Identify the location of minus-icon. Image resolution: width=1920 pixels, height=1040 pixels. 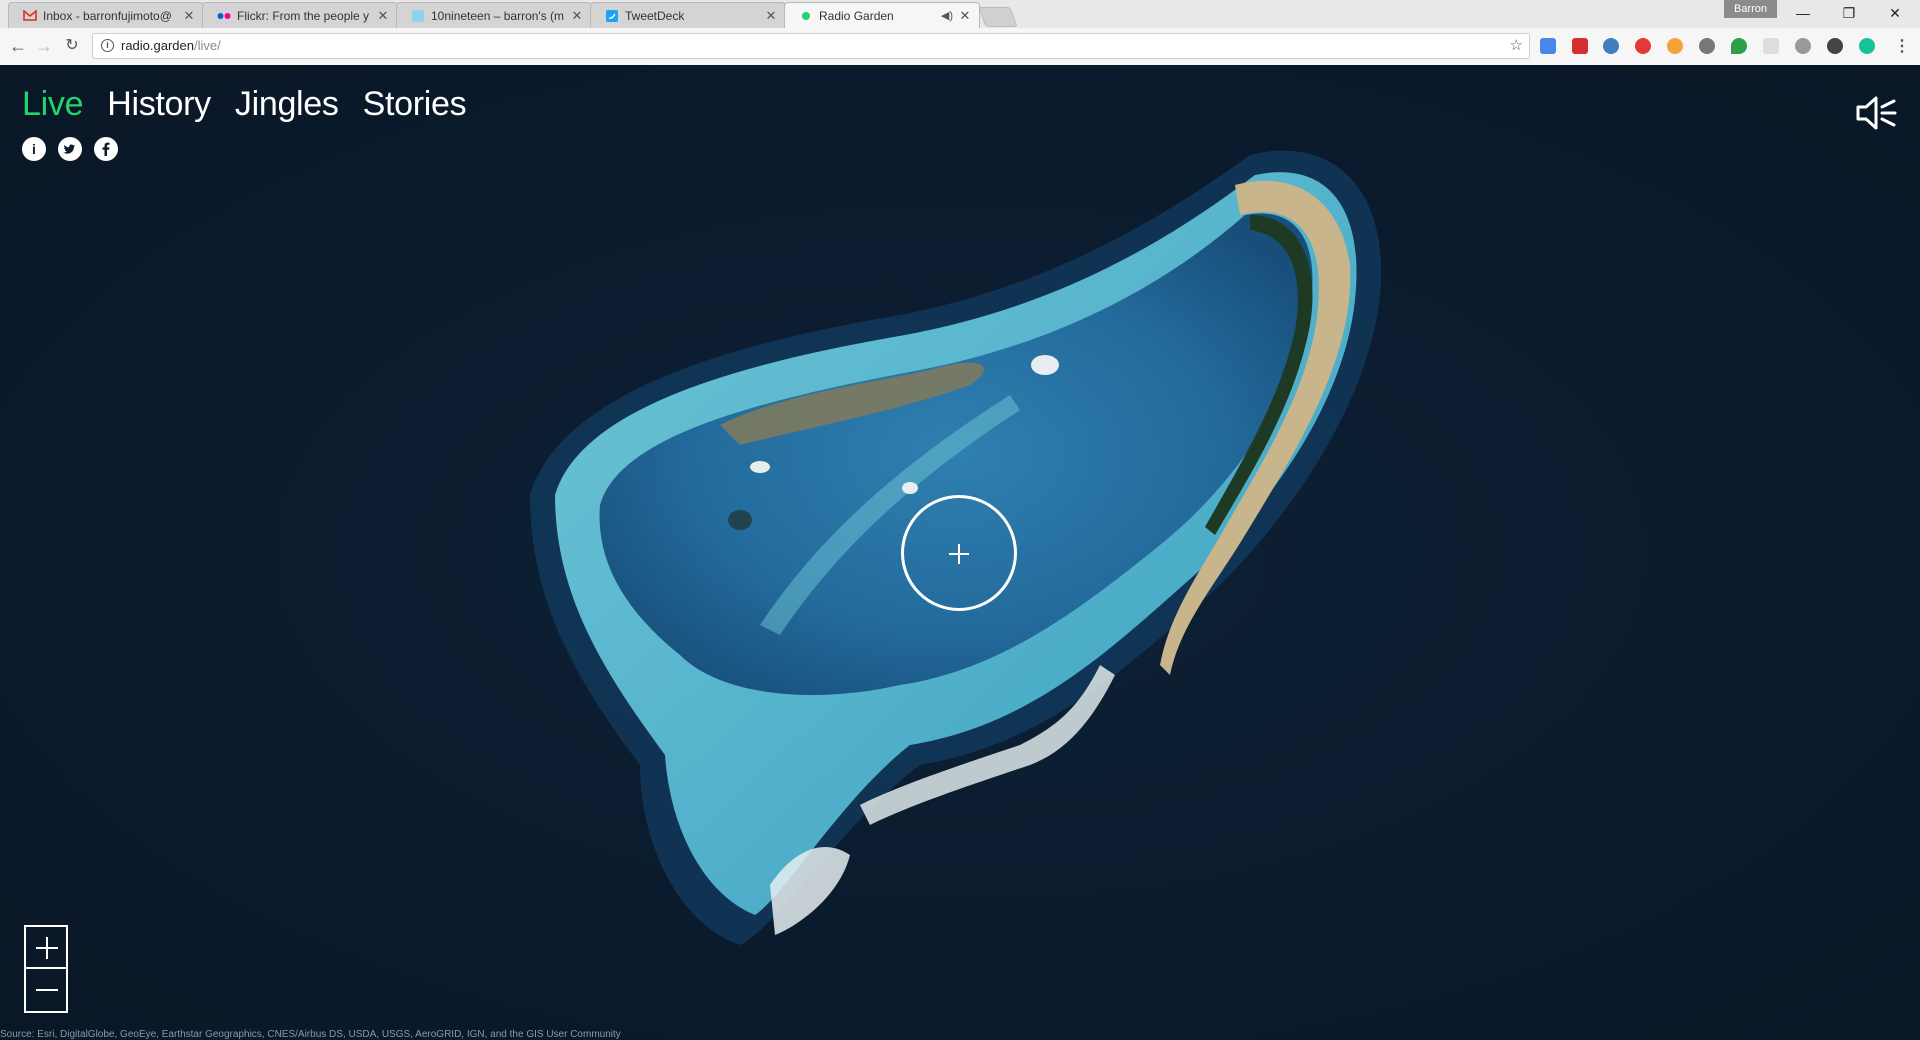
(47, 990).